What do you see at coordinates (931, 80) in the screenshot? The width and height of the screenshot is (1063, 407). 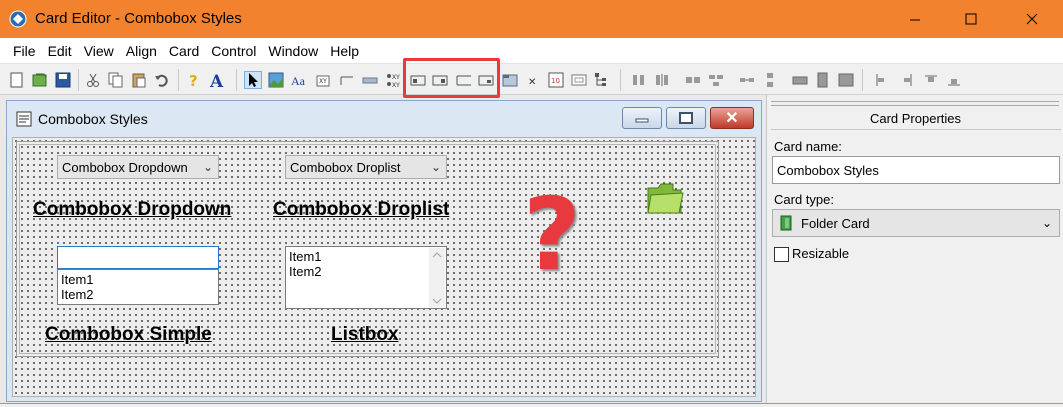 I see `align-top-icon` at bounding box center [931, 80].